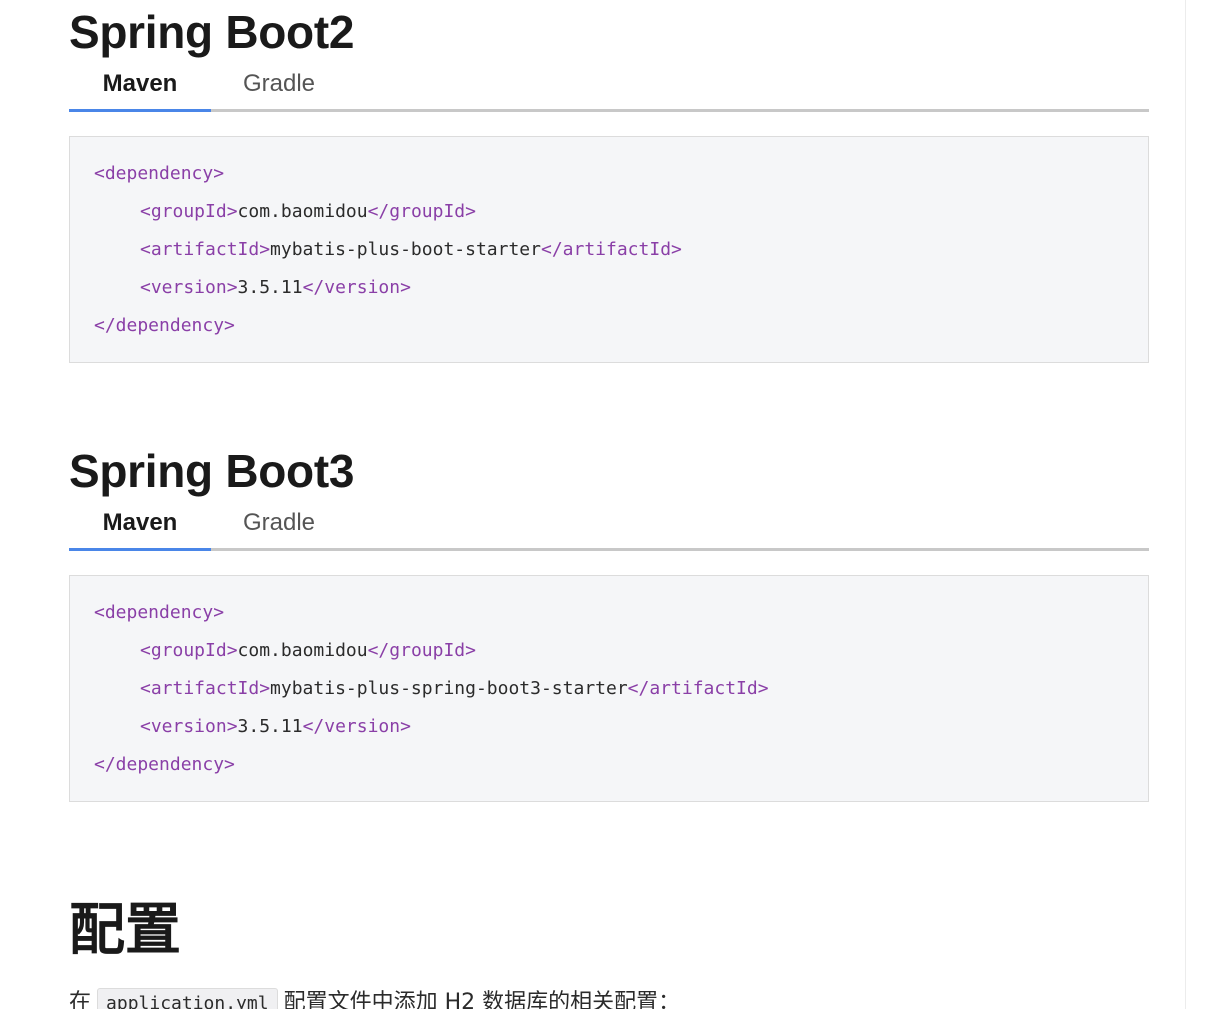  What do you see at coordinates (482, 999) in the screenshot?
I see `para-suffix: 配置文件中添加 H2 数据库的相关配置：` at bounding box center [482, 999].